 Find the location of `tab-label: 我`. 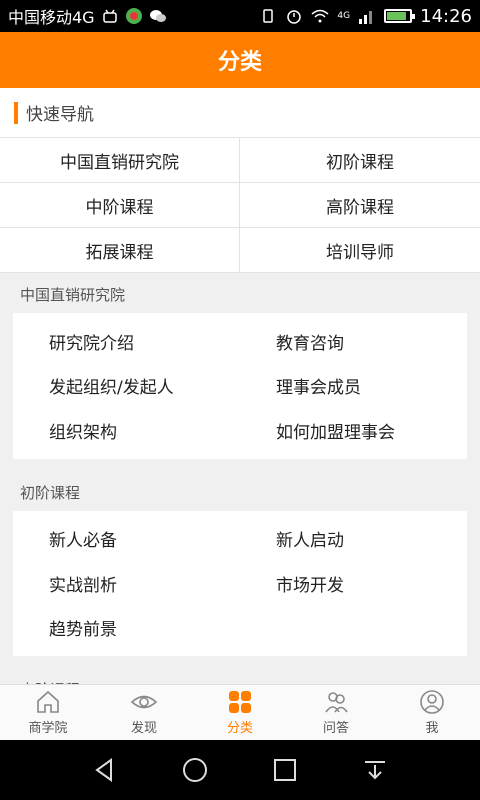

tab-label: 我 is located at coordinates (432, 728).